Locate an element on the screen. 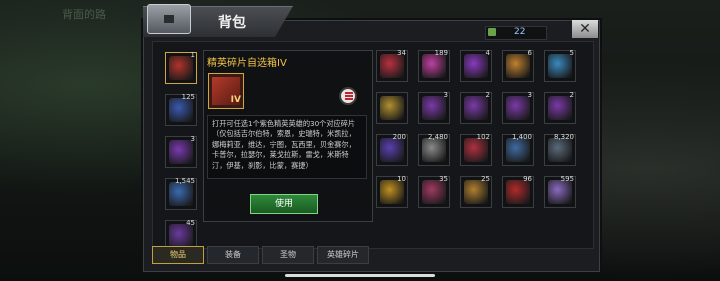 The image size is (720, 281). item-count: 34 is located at coordinates (401, 53).